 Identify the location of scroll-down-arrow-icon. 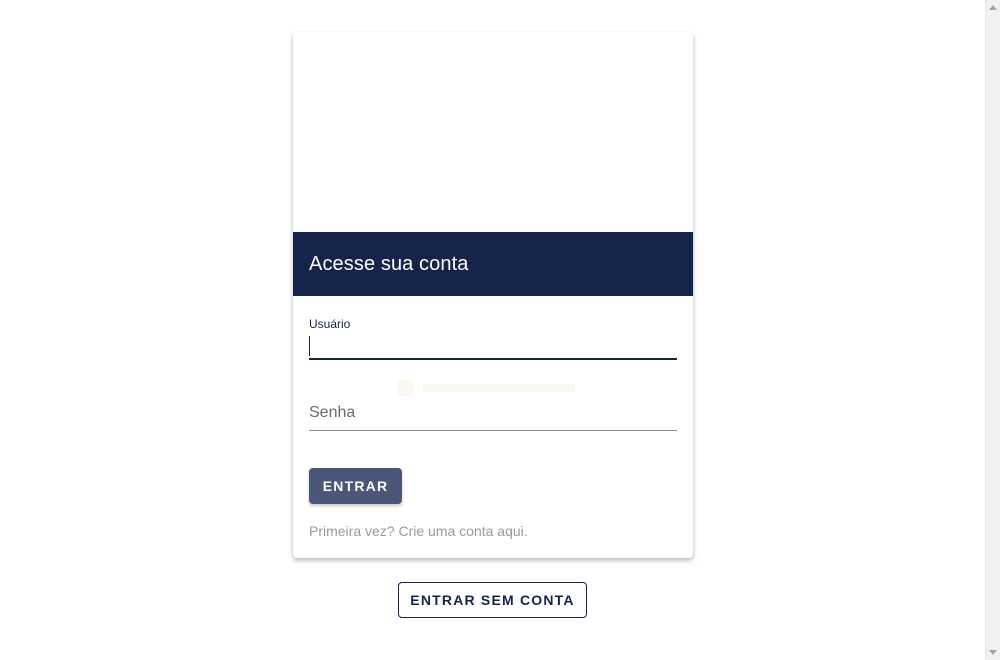
(993, 652).